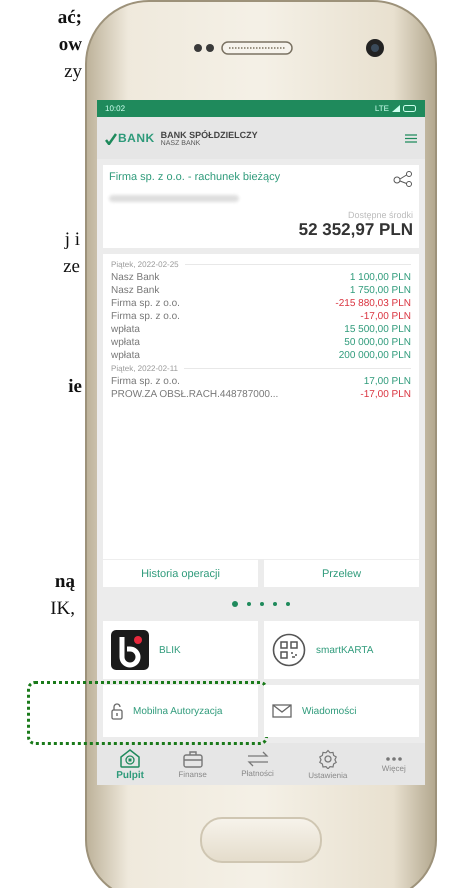  I want to click on speaker-grille-icon, so click(257, 48).